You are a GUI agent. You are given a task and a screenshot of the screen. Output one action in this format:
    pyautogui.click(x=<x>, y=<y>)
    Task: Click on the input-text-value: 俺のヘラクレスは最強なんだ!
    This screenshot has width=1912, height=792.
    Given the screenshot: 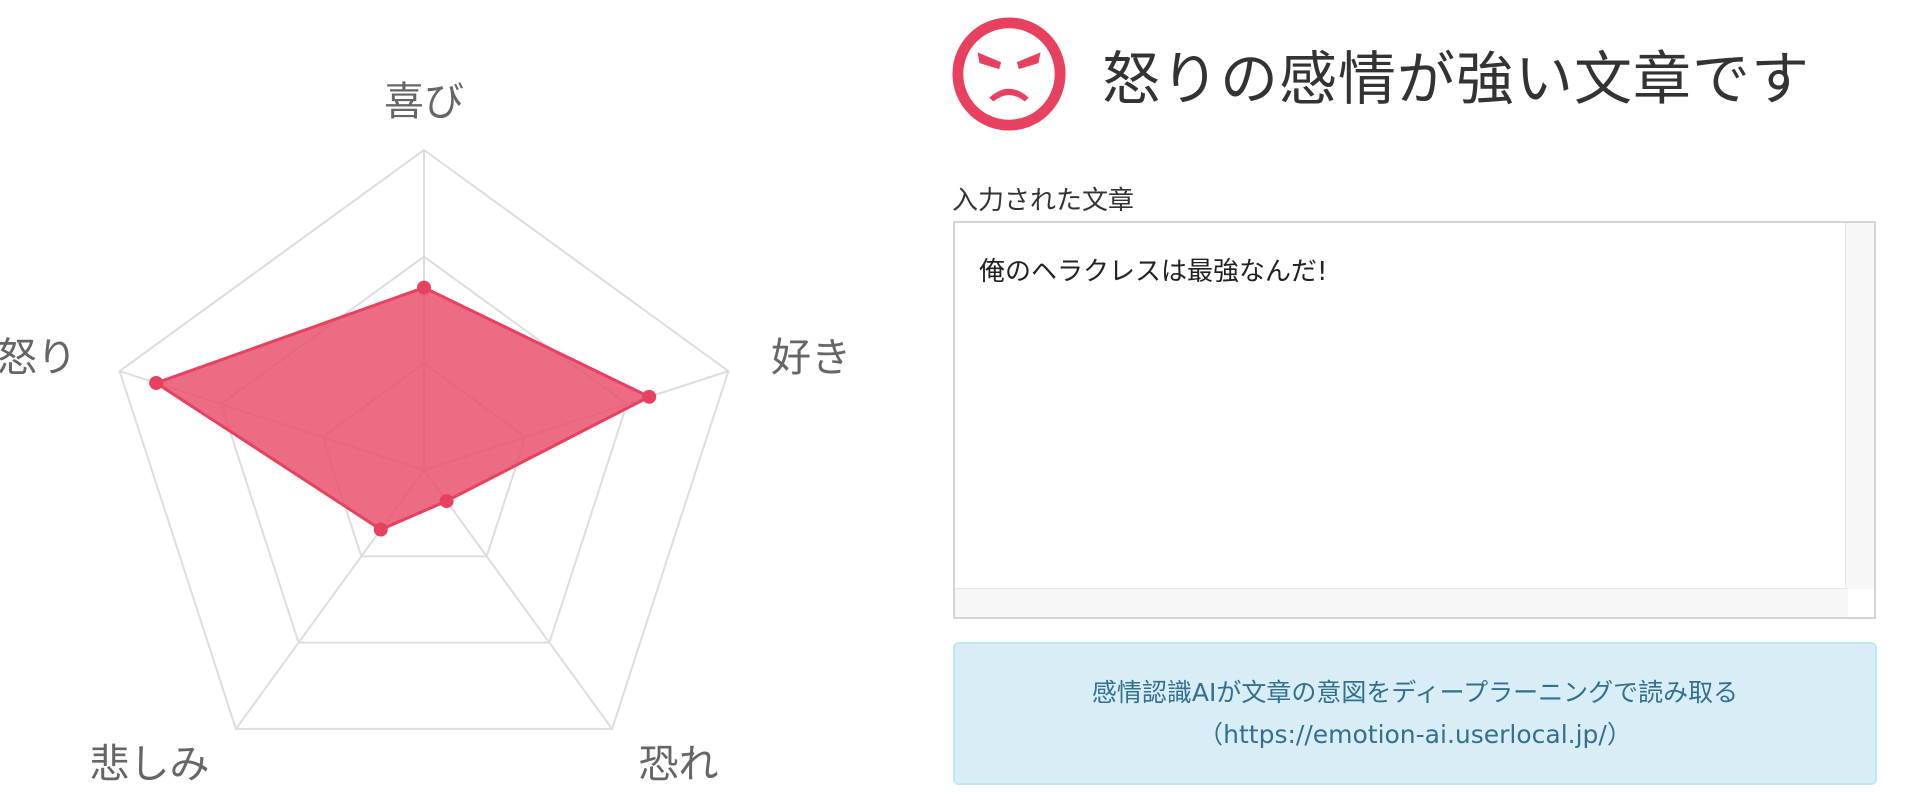 What is the action you would take?
    pyautogui.click(x=1153, y=269)
    